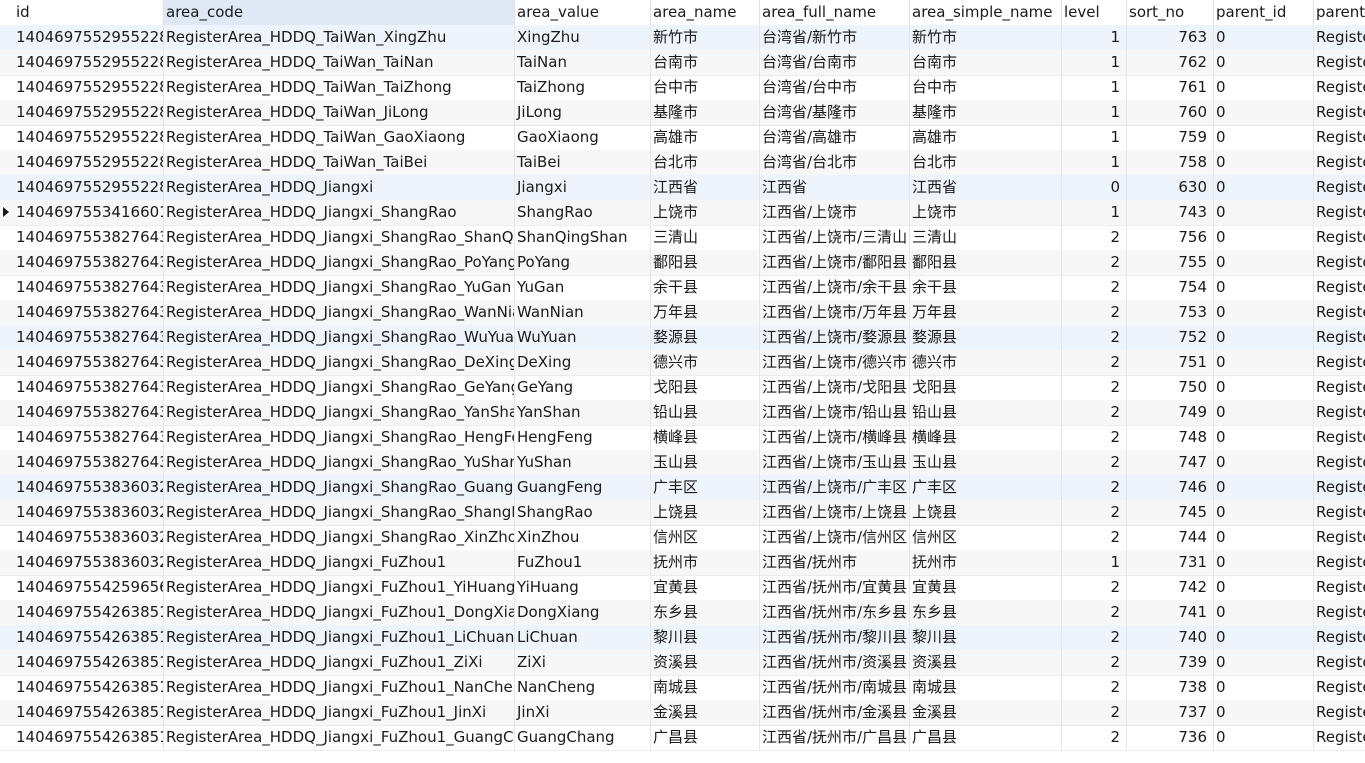 This screenshot has width=1365, height=763. I want to click on cell-area-name: 资溪县, so click(705, 662).